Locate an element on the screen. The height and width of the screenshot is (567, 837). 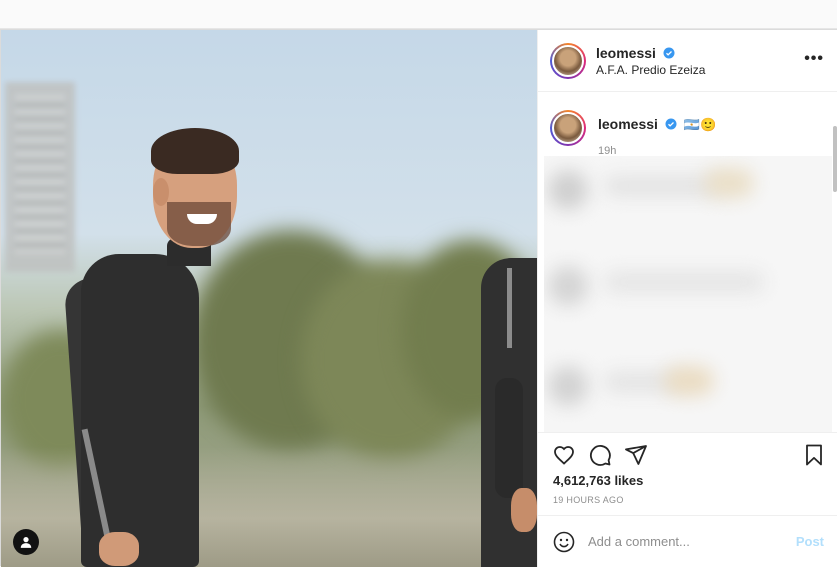
post-location: A.F.A. Predio Ezeiza is located at coordinates (650, 70).